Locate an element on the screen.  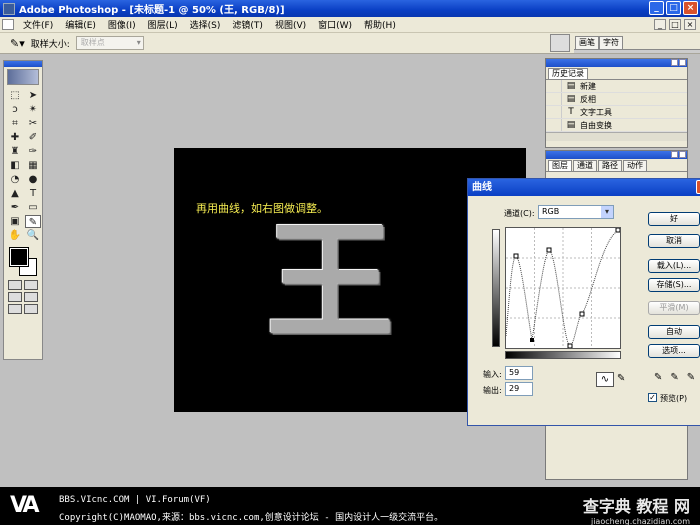
tab-paths: 路径 is located at coordinates (610, 165).